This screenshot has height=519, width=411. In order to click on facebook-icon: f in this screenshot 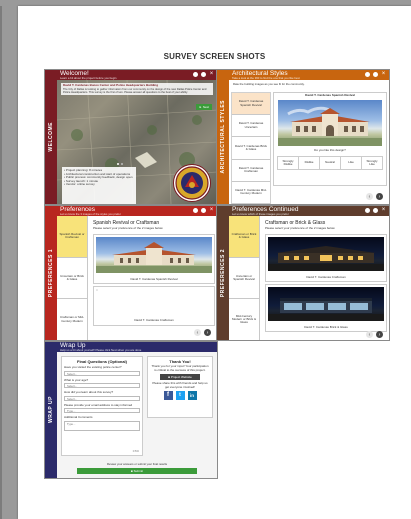, I will do `click(168, 396)`.